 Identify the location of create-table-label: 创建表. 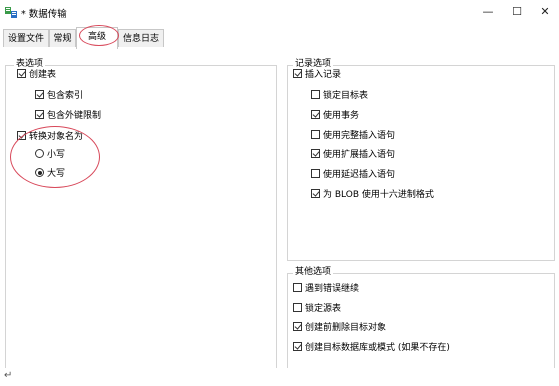
(43, 75).